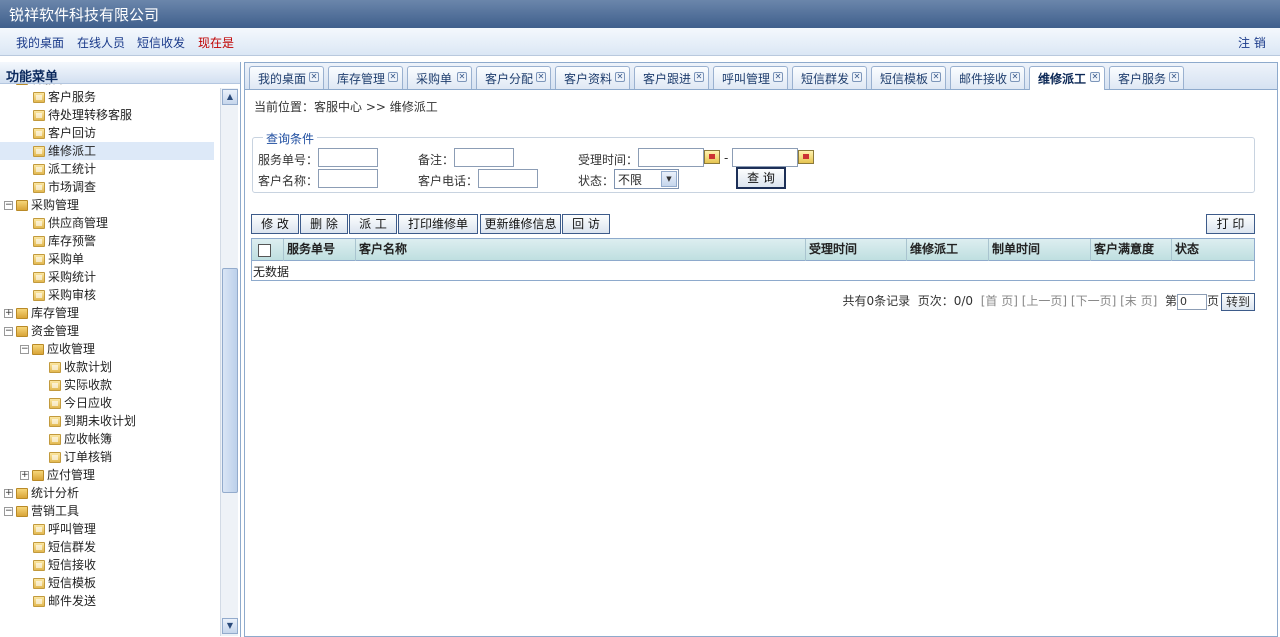 Image resolution: width=1280 pixels, height=637 pixels. Describe the element at coordinates (948, 250) in the screenshot. I see `col-dispatch: 维修派工` at that location.